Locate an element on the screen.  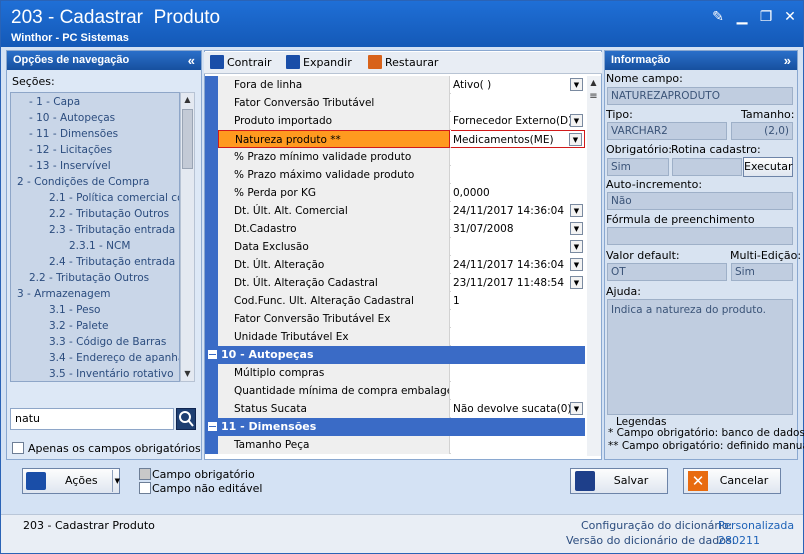
tree-item: - 11 - Dimensões is located at coordinates (73, 134).